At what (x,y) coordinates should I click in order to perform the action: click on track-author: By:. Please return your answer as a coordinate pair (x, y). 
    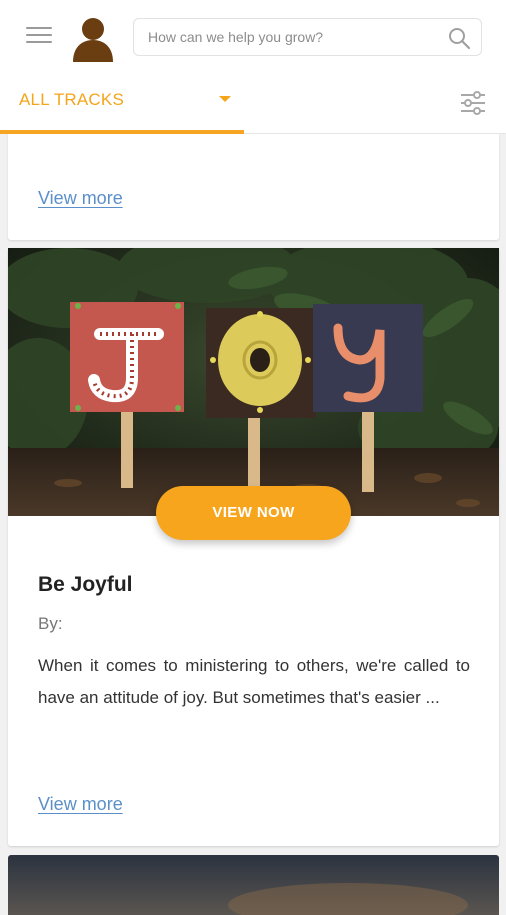
    Looking at the image, I should click on (50, 623).